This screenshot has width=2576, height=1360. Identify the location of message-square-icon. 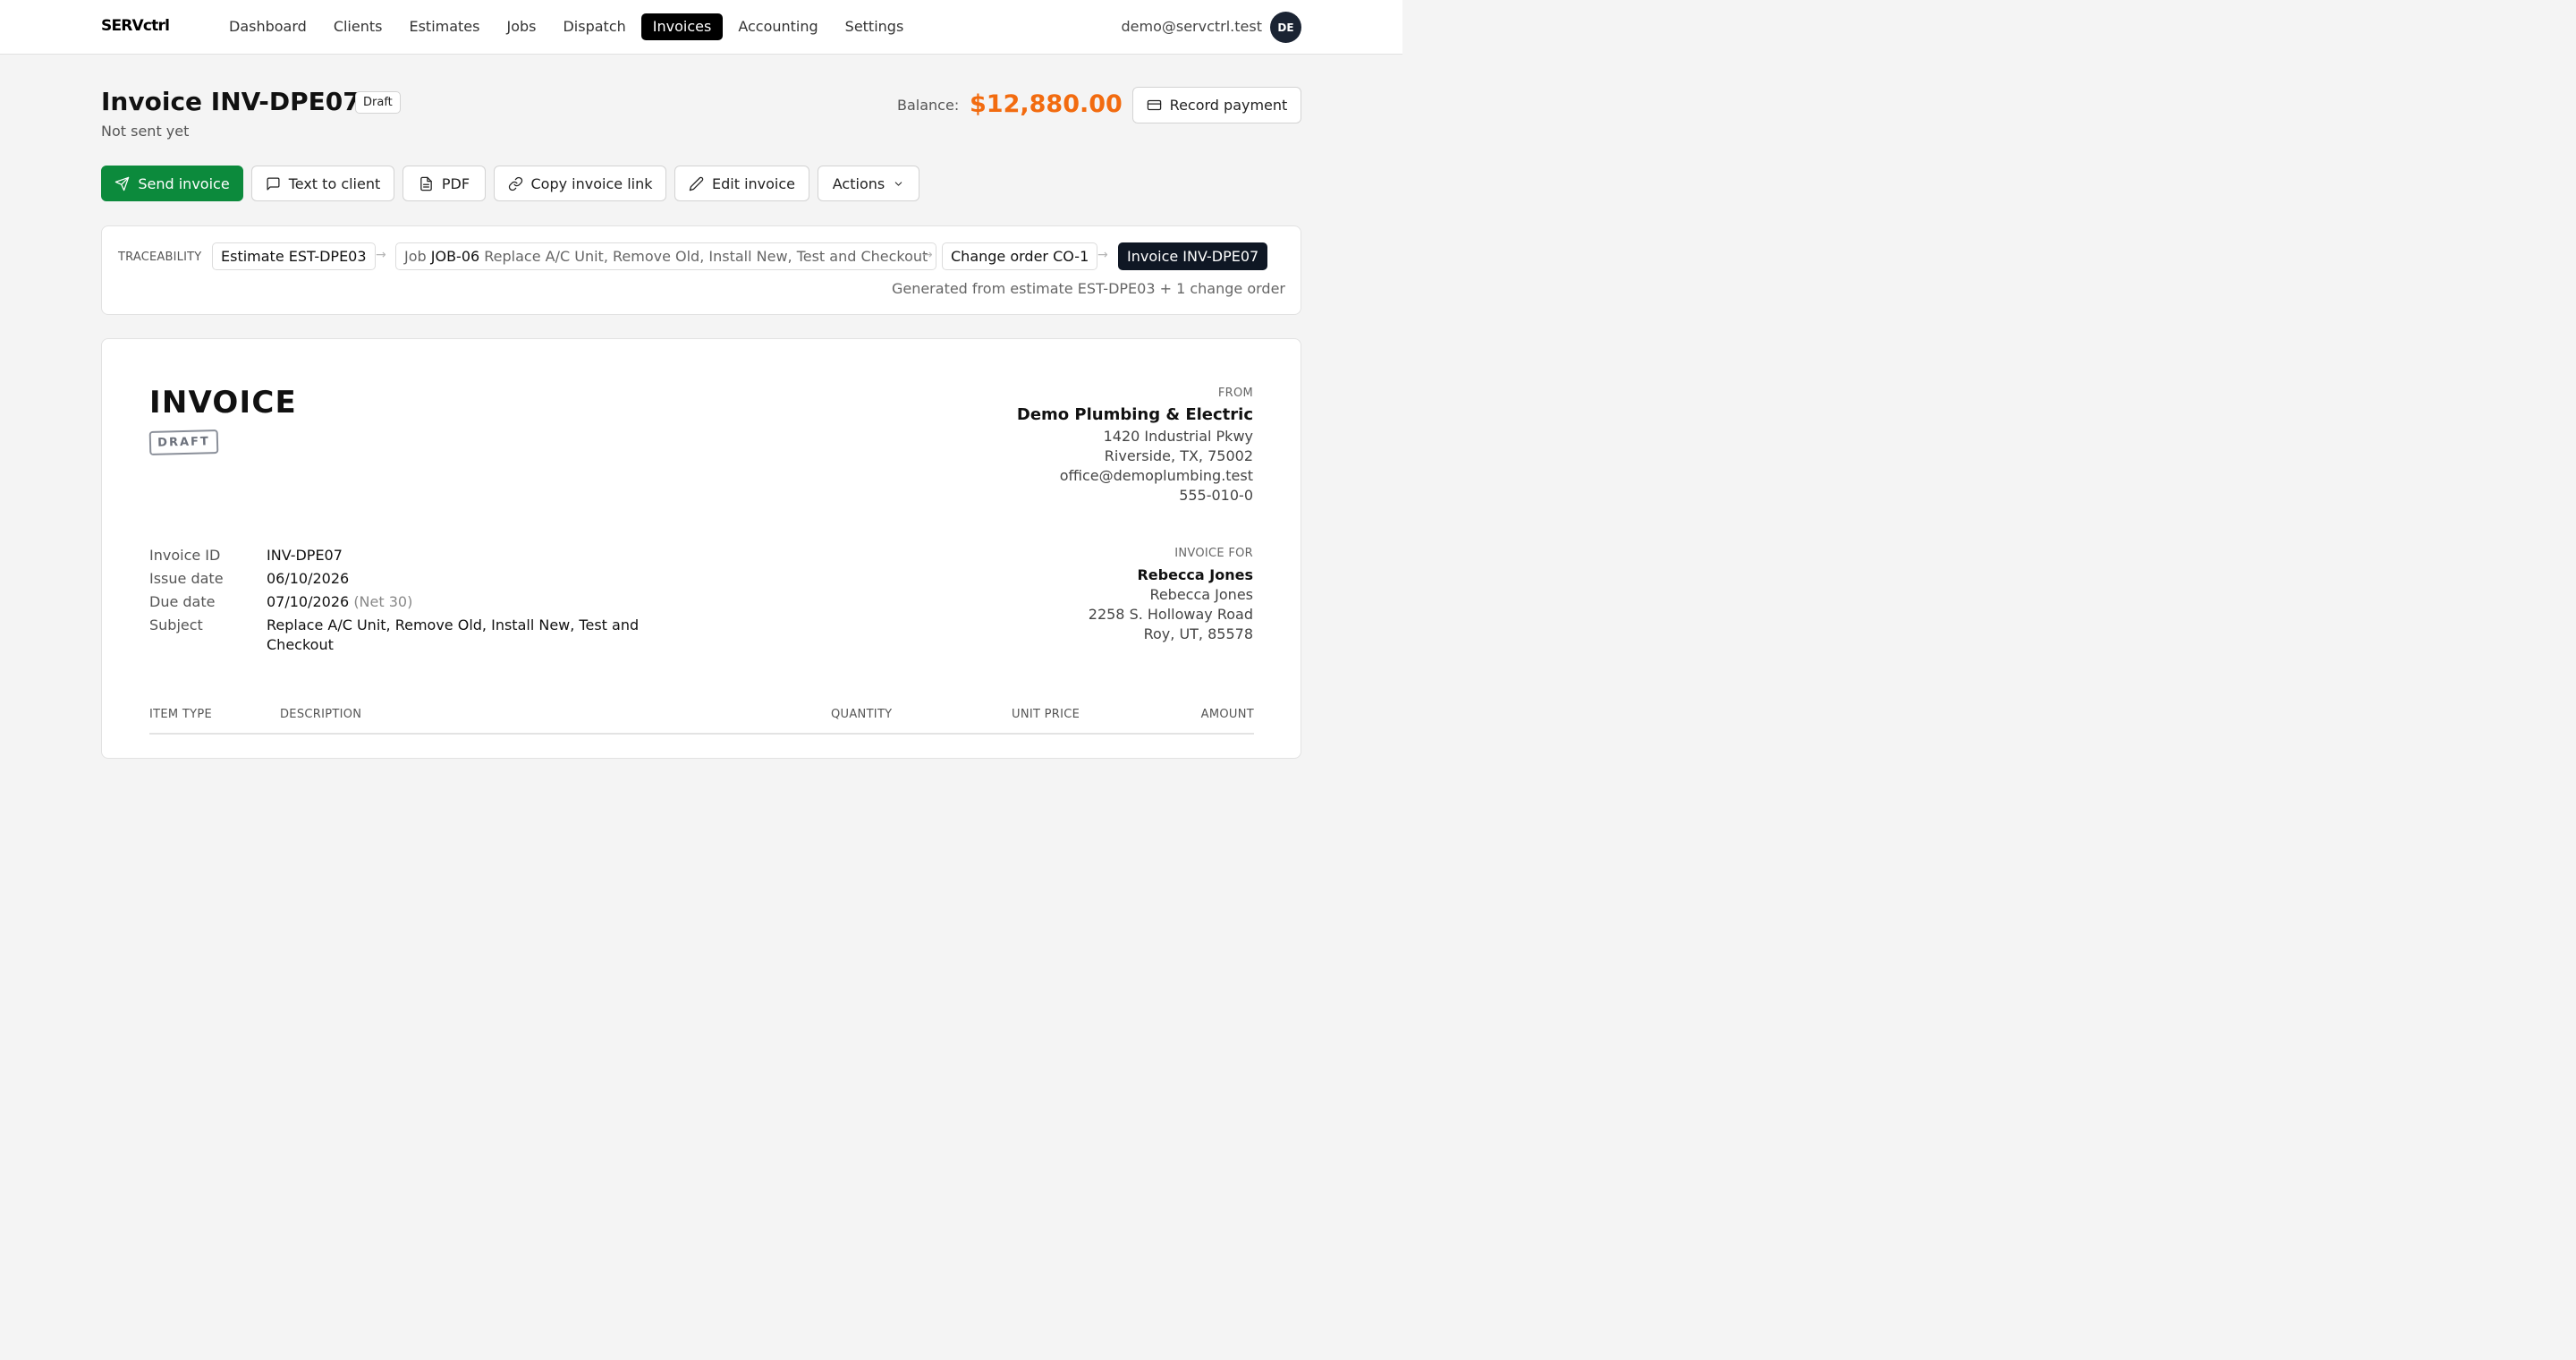
(273, 183).